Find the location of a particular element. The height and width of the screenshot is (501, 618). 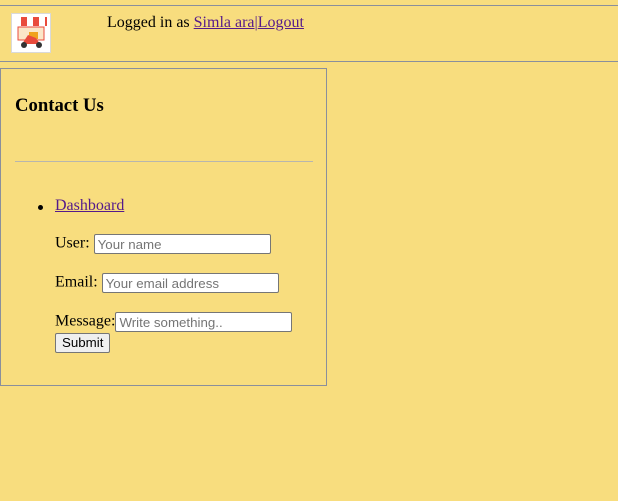

message-row: Message: is located at coordinates (174, 322).